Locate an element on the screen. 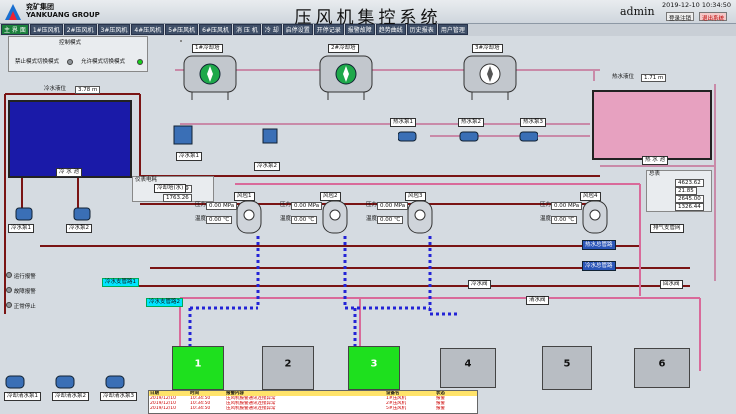  legend-fault-label: 故障报警 is located at coordinates (24, 292).